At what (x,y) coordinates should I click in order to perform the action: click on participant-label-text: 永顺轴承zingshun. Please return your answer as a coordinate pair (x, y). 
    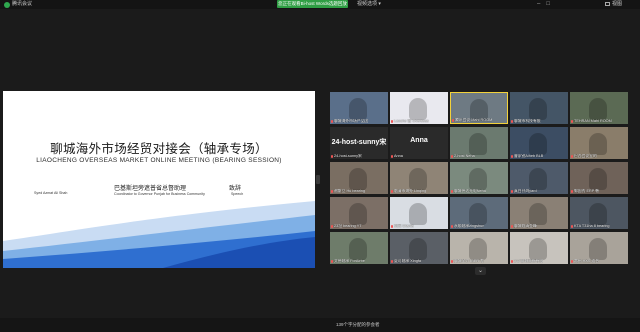
    Looking at the image, I should click on (469, 226).